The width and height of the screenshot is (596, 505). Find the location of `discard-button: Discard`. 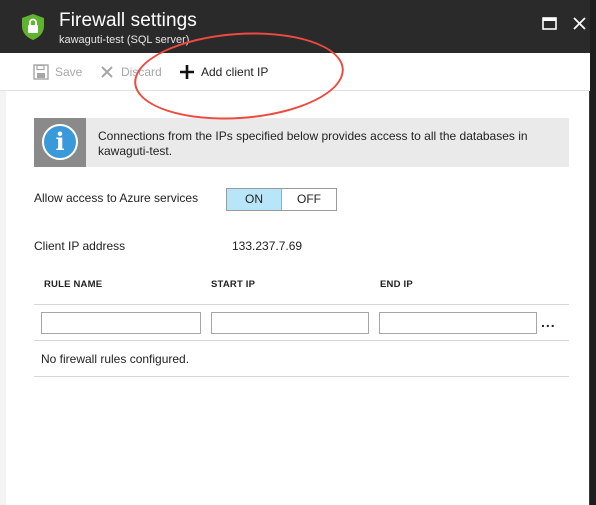

discard-button: Discard is located at coordinates (130, 72).